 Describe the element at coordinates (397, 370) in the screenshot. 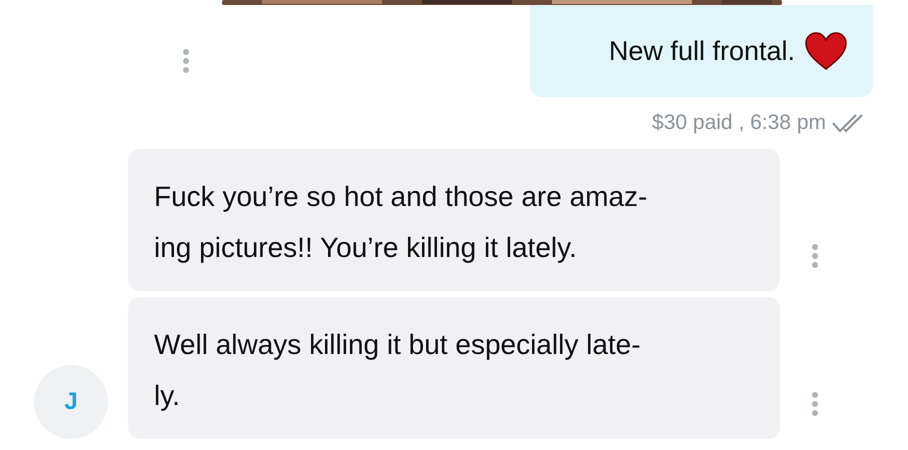

I see `message-text: Well always killing it but especially late- ly.` at that location.